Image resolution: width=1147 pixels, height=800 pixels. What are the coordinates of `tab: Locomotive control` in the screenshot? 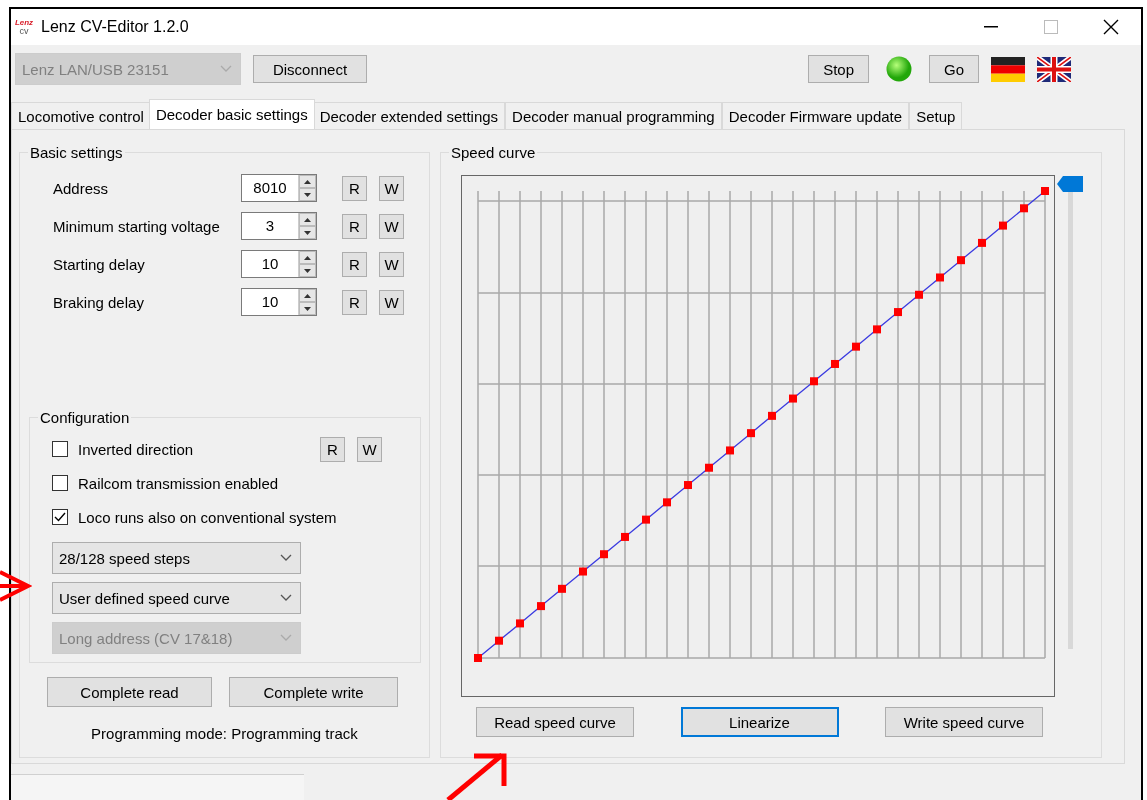 It's located at (81, 115).